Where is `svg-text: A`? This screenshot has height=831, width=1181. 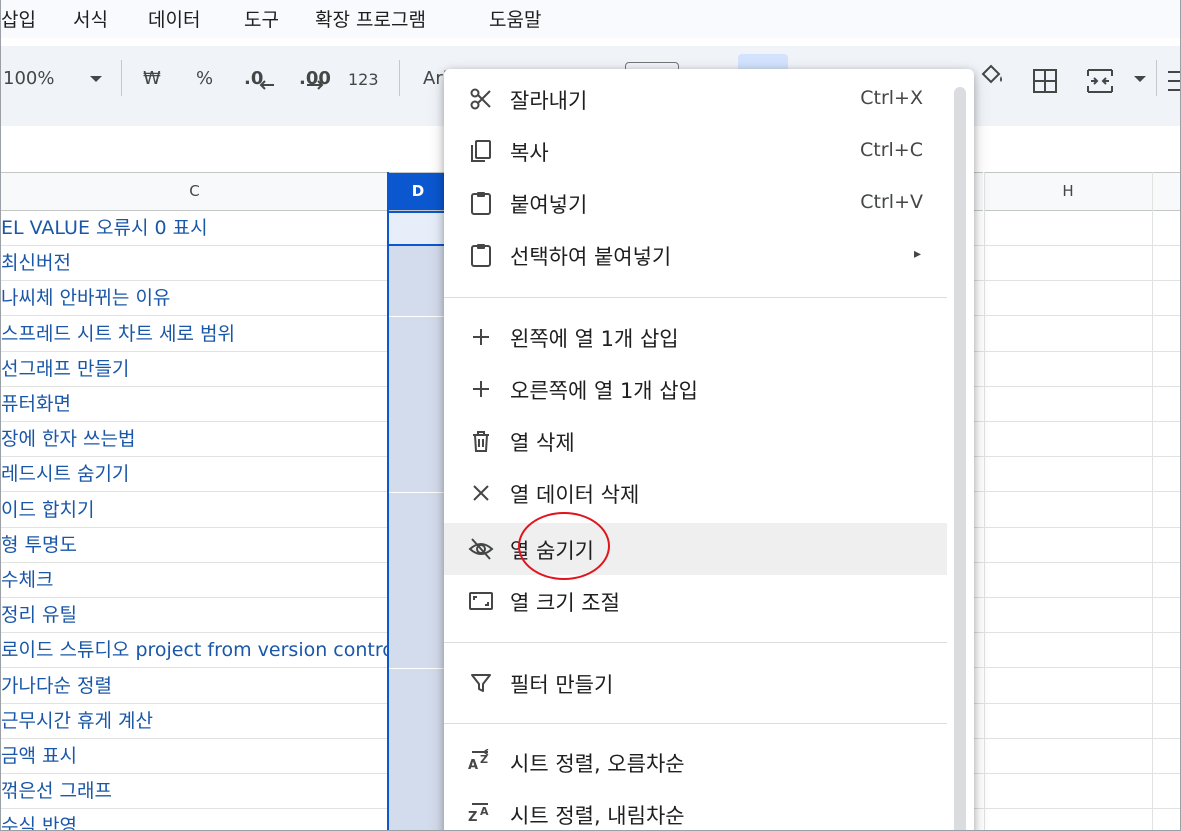
svg-text: A is located at coordinates (473, 765).